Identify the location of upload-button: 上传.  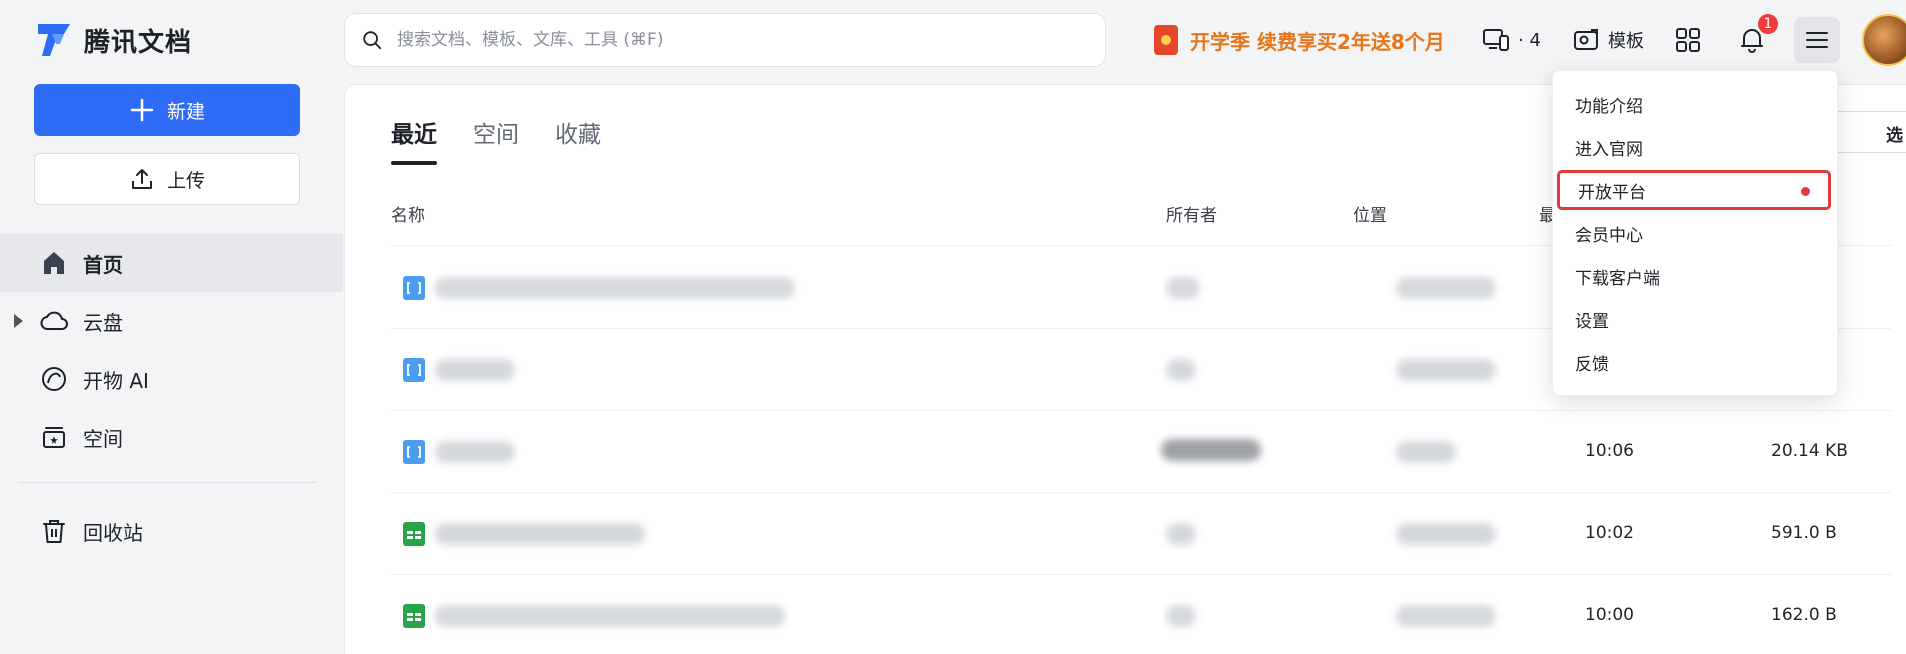
(167, 179).